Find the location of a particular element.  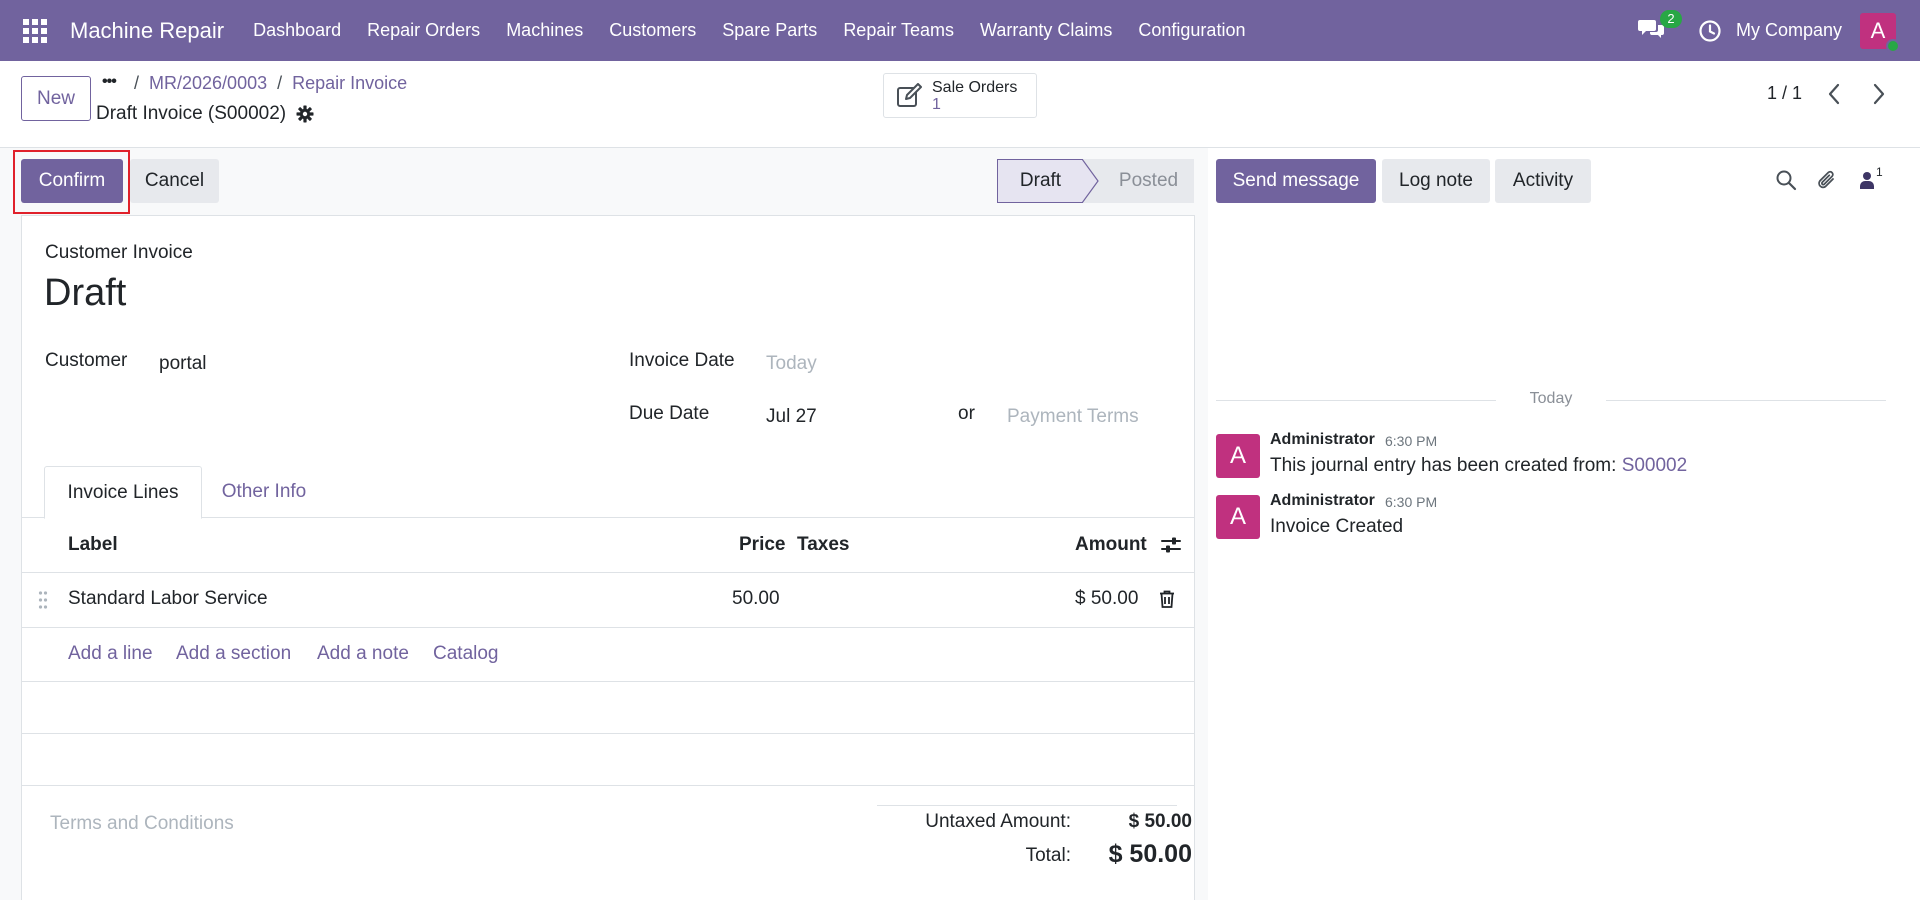

untaxed-amount-label: Untaxed Amount: is located at coordinates (998, 821).